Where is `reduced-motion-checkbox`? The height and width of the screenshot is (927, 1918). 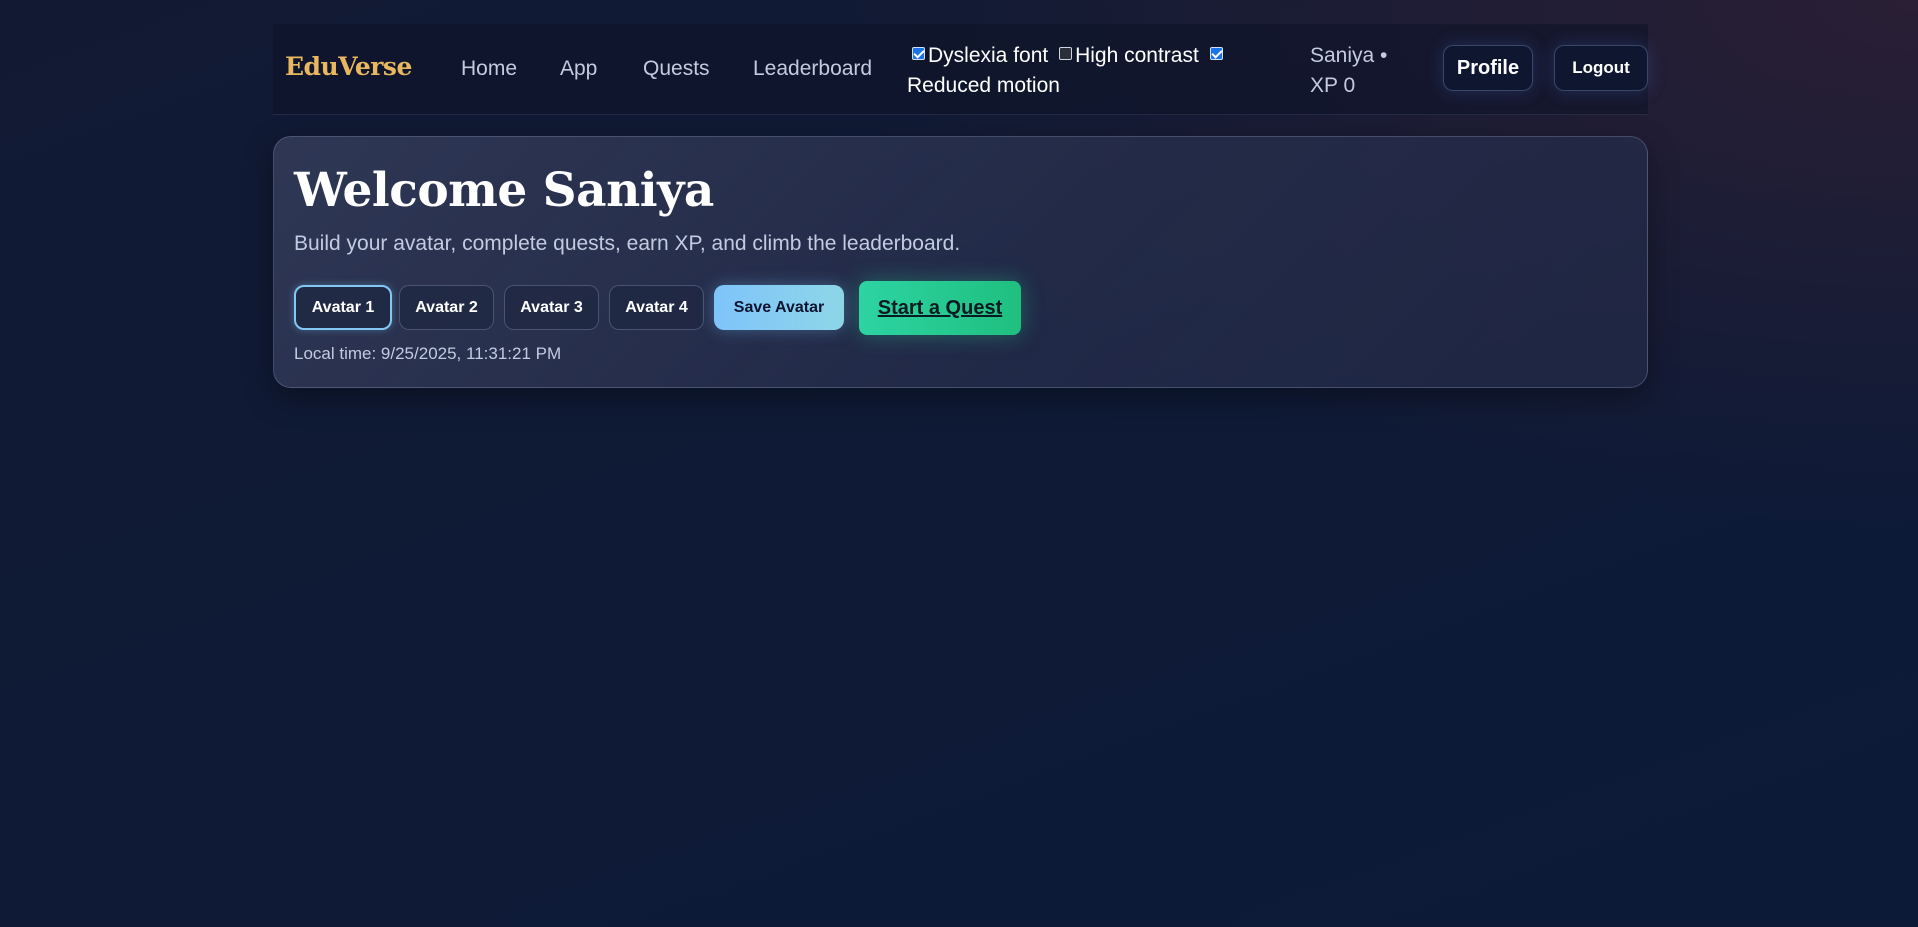 reduced-motion-checkbox is located at coordinates (1216, 53).